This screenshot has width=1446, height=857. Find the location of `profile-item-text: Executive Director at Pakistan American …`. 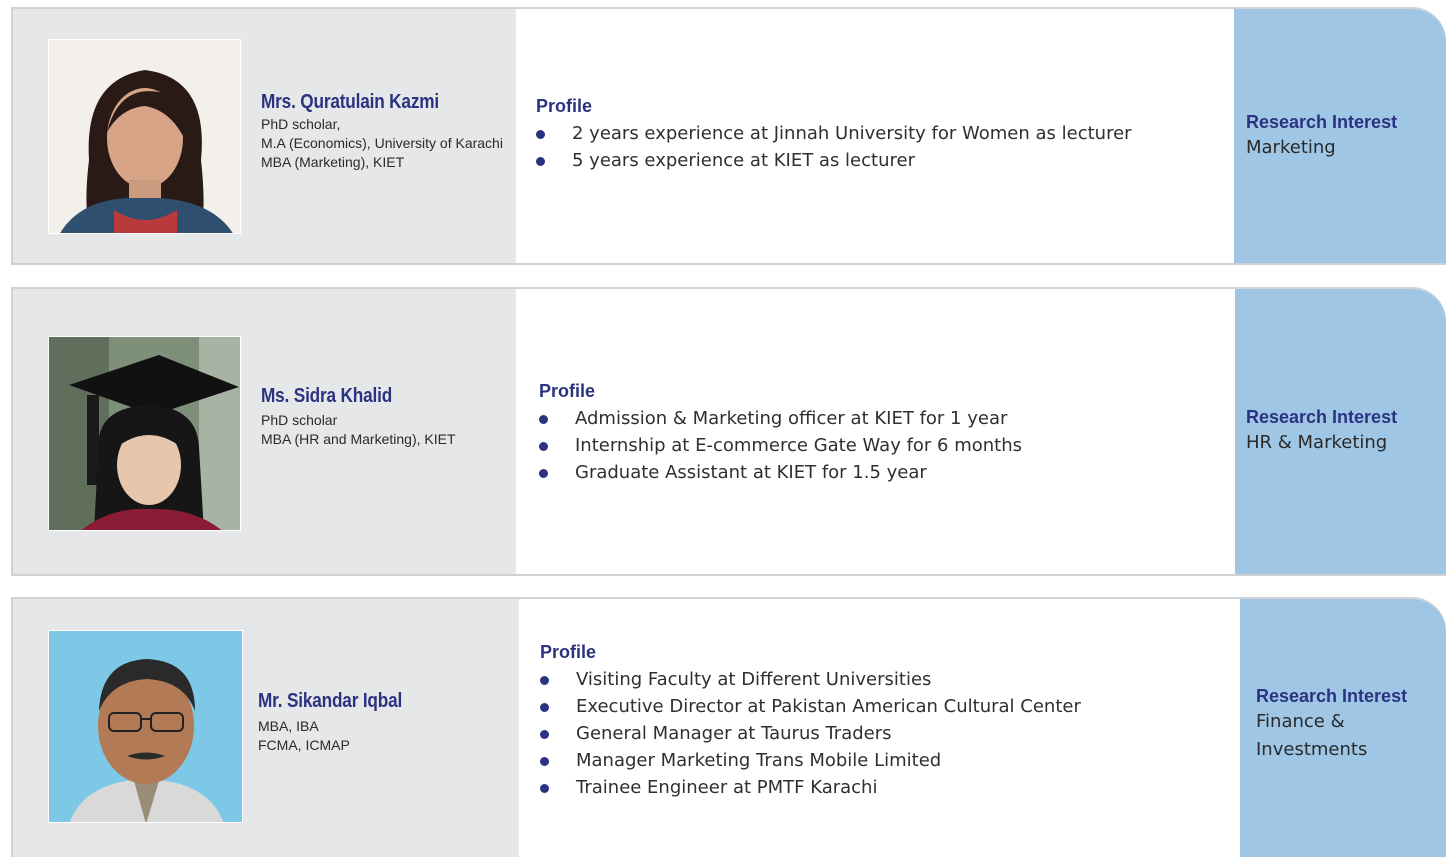

profile-item-text: Executive Director at Pakistan American … is located at coordinates (828, 706).